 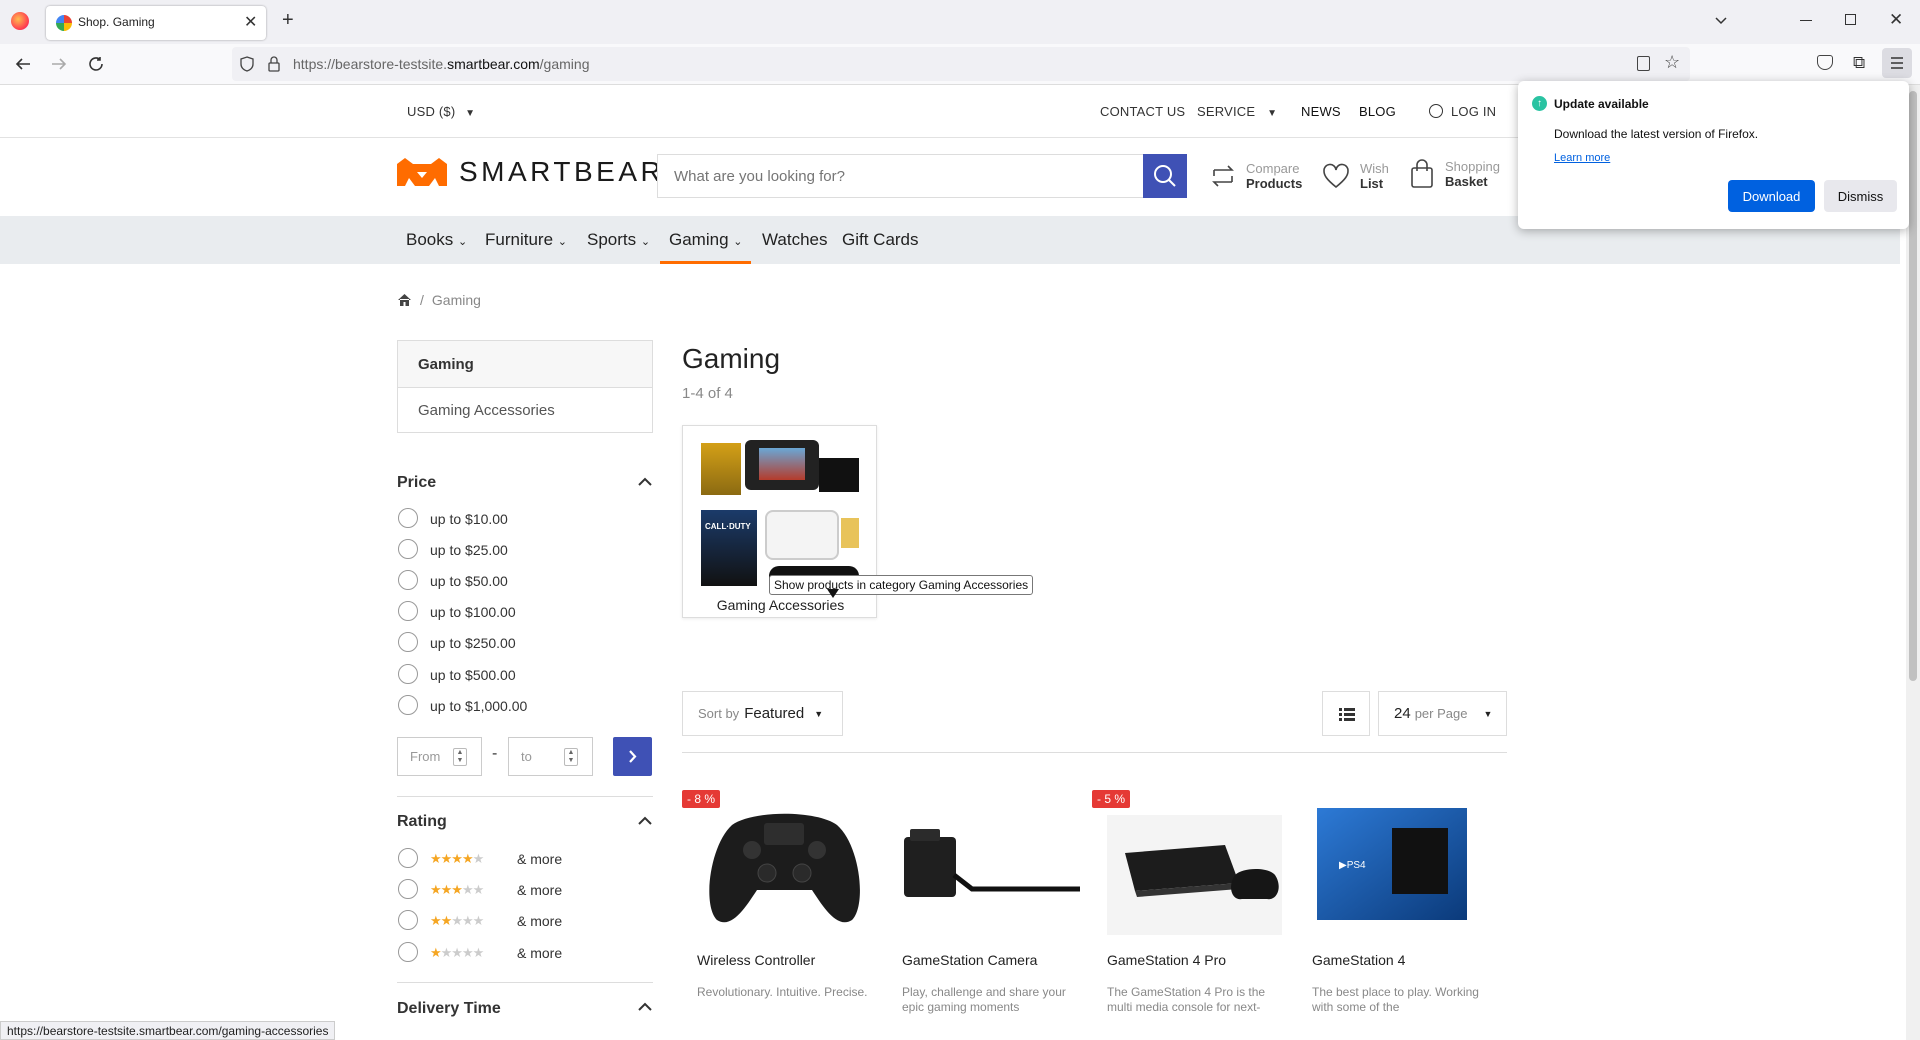 What do you see at coordinates (1488, 713) in the screenshot?
I see `caret-down-icon: ▼` at bounding box center [1488, 713].